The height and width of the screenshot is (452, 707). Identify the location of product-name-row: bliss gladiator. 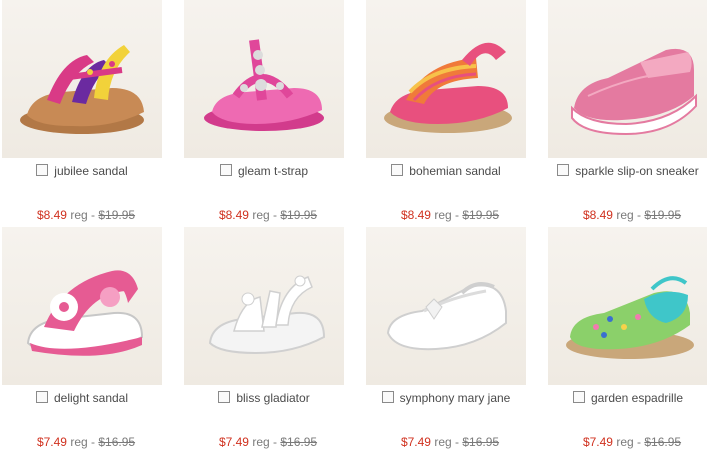
(264, 398).